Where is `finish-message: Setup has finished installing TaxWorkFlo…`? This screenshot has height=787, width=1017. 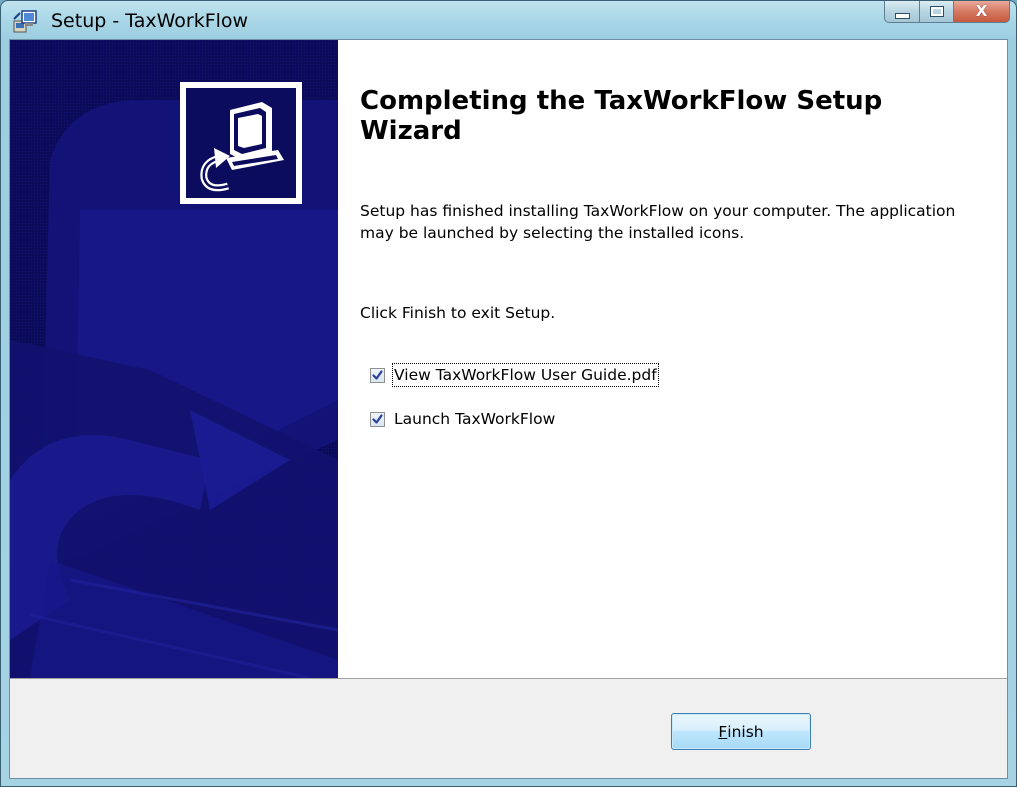
finish-message: Setup has finished installing TaxWorkFlo… is located at coordinates (658, 222).